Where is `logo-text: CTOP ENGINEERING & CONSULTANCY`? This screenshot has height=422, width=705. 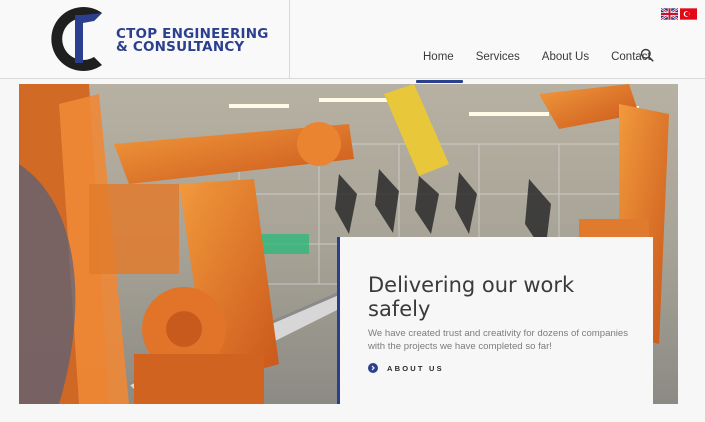 logo-text: CTOP ENGINEERING & CONSULTANCY is located at coordinates (192, 41).